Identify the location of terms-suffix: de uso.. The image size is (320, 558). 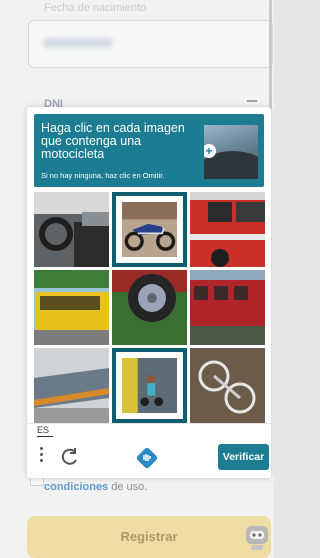
(128, 487).